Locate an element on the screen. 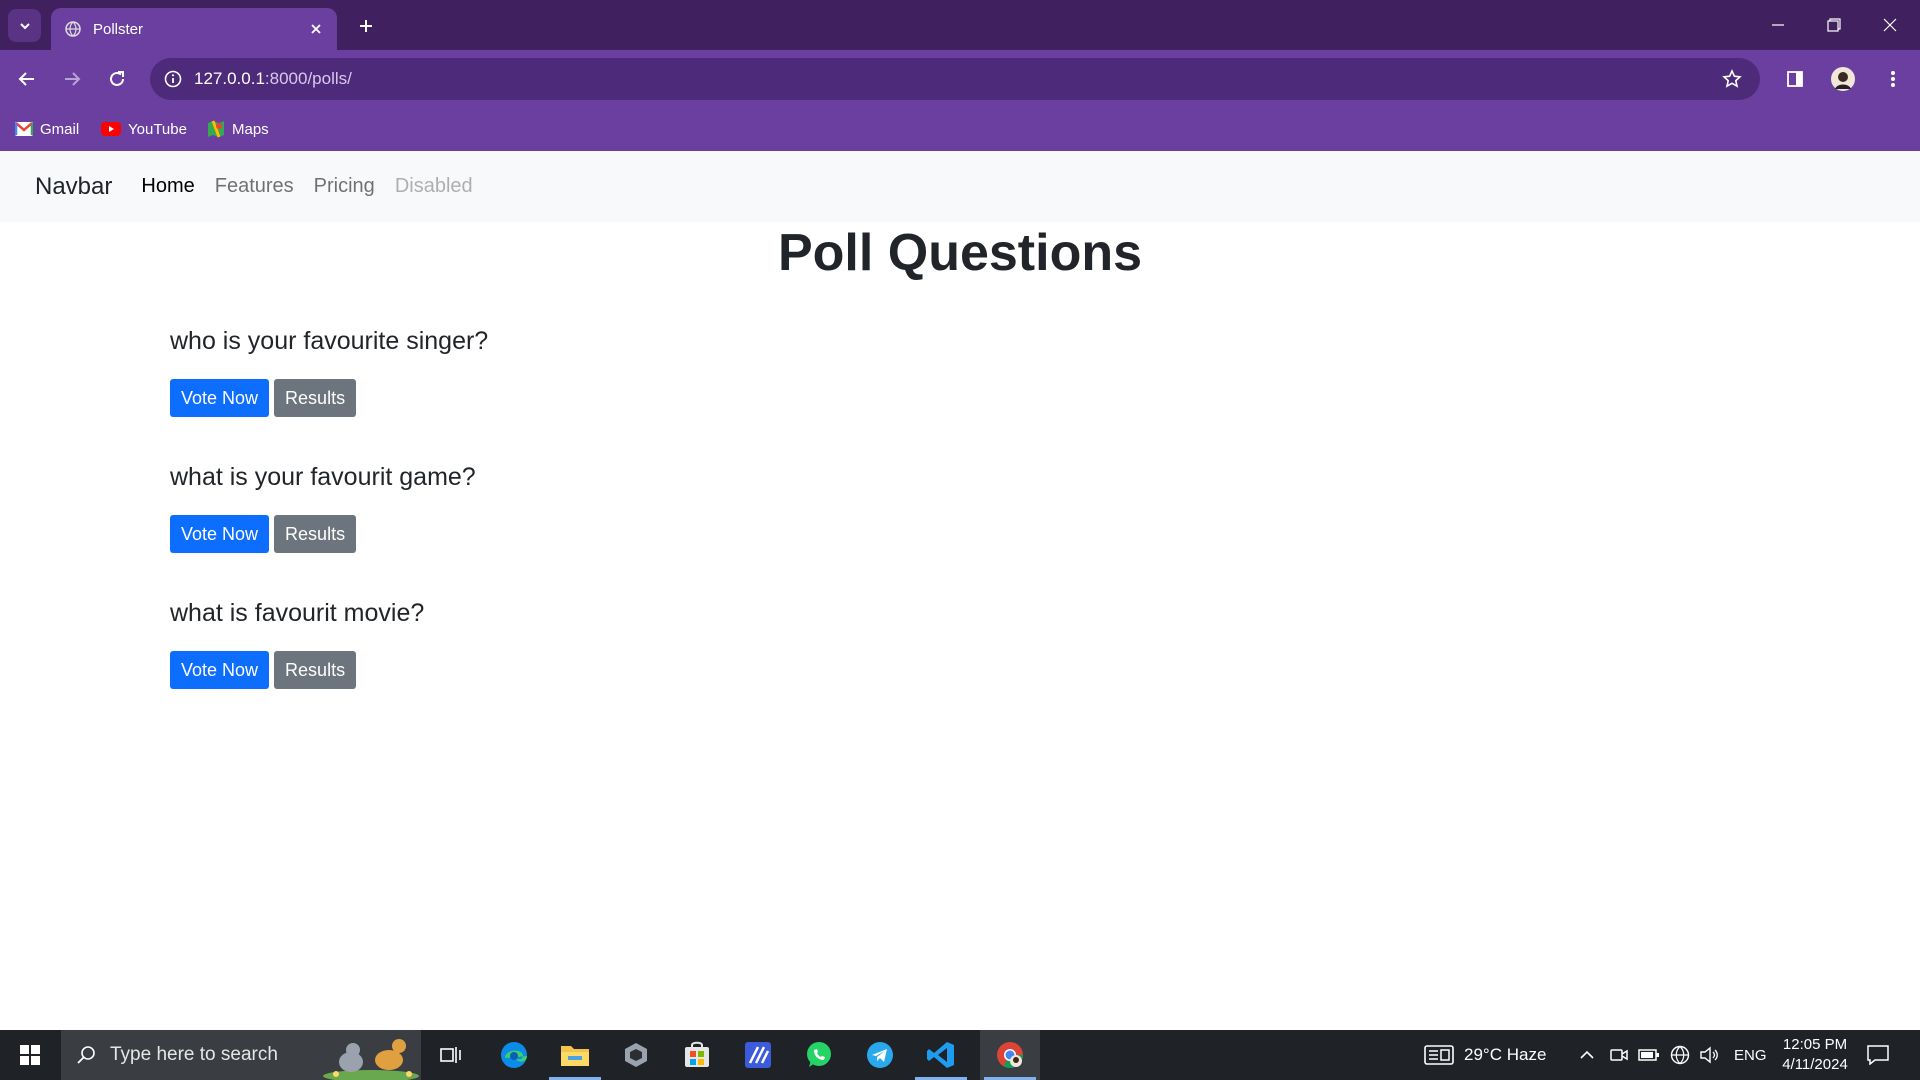 Image resolution: width=1920 pixels, height=1080 pixels. restore-icon is located at coordinates (1834, 25).